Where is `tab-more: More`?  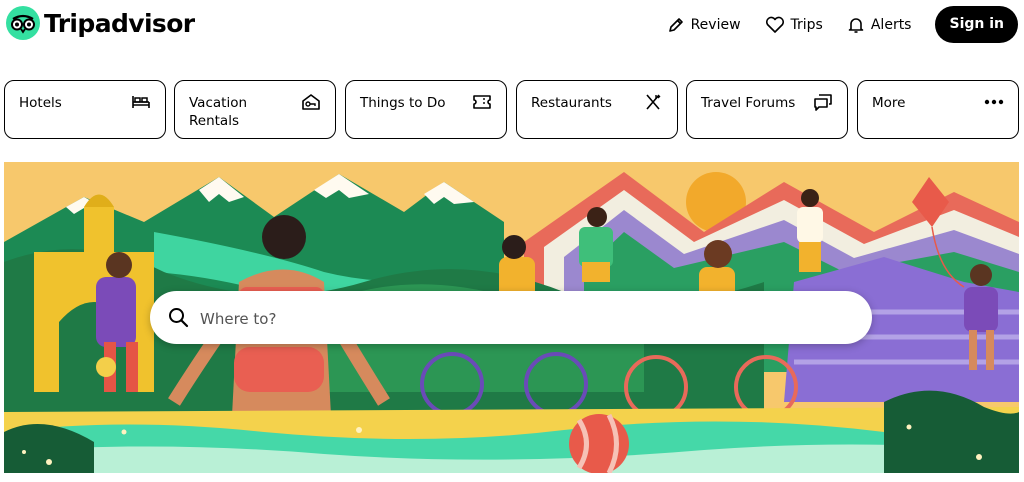 tab-more: More is located at coordinates (938, 109).